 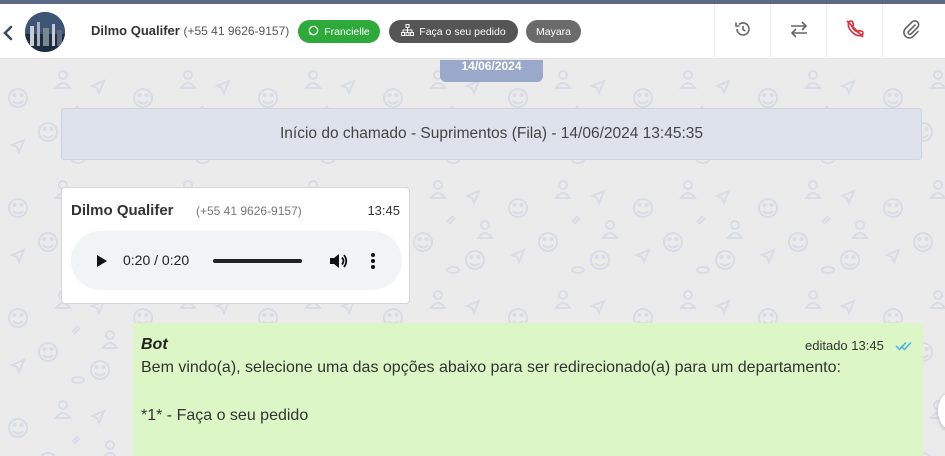 I want to click on contact-info: Dilmo Qualifer (+55 41 9626-9157), so click(x=190, y=30).